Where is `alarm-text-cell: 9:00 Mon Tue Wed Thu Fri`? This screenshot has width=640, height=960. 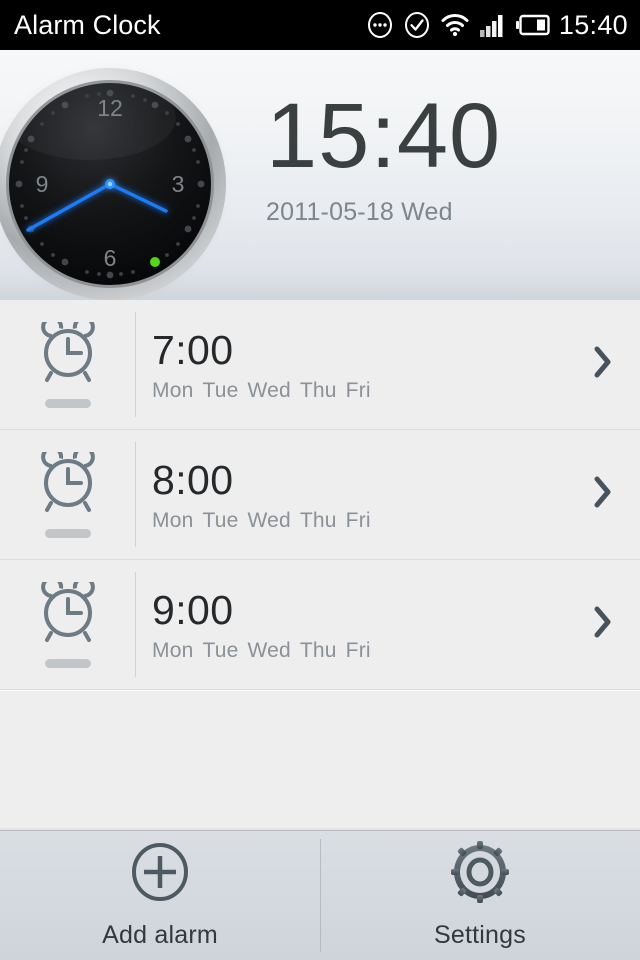
alarm-text-cell: 9:00 Mon Tue Wed Thu Fri is located at coordinates (351, 625).